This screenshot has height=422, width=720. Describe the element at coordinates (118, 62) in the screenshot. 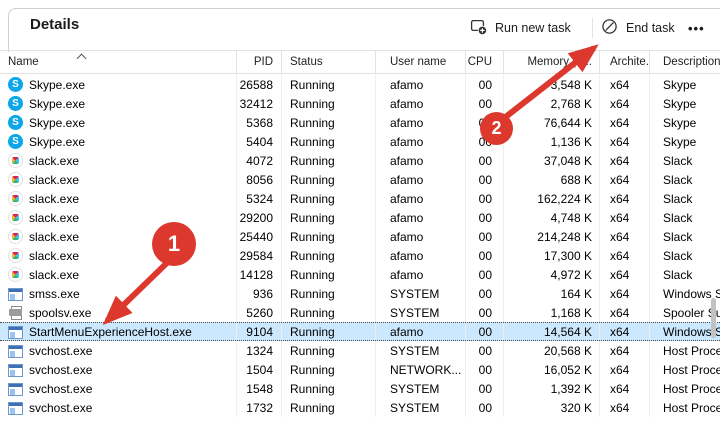

I see `column-header-name: Name` at that location.